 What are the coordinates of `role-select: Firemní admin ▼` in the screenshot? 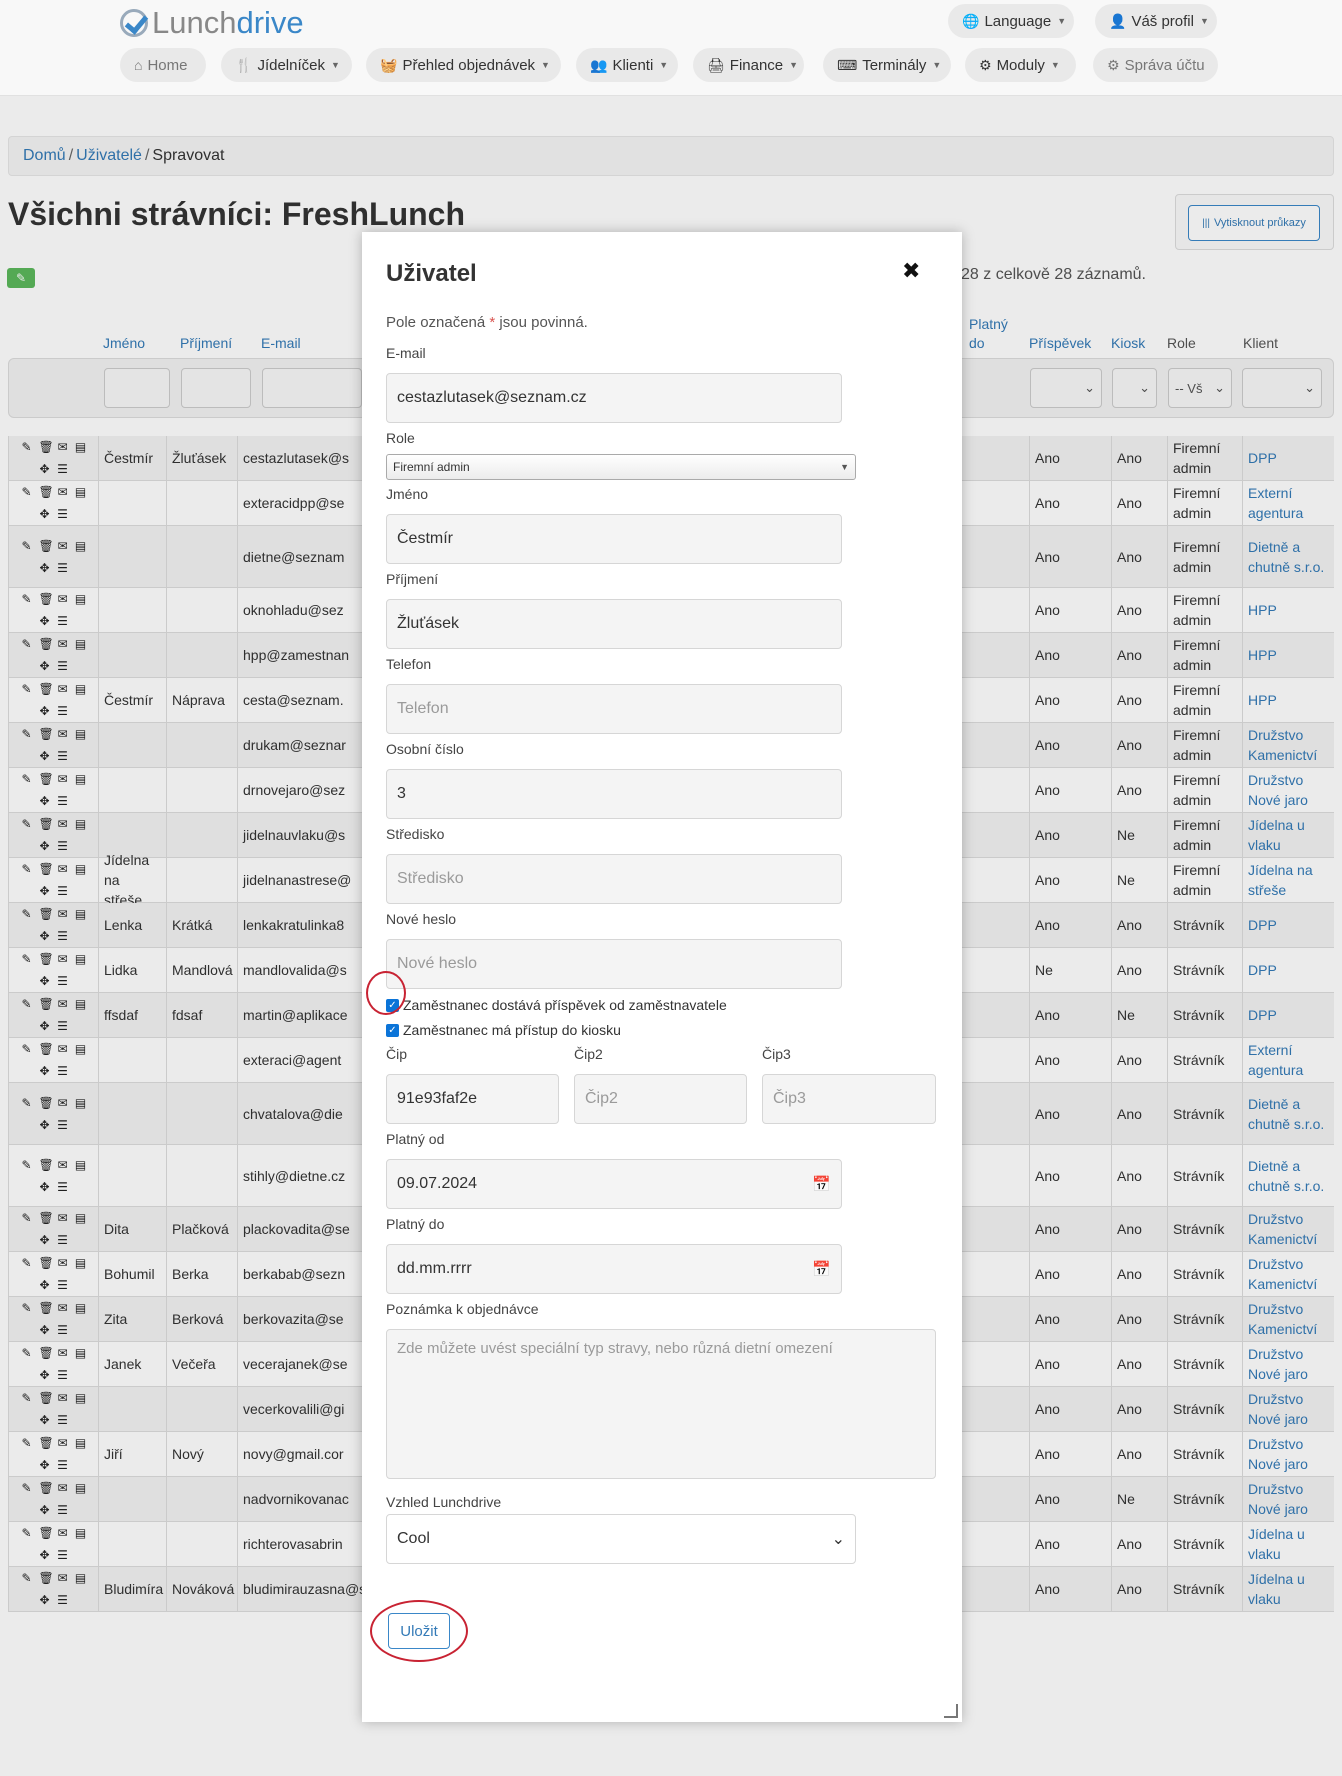 It's located at (621, 467).